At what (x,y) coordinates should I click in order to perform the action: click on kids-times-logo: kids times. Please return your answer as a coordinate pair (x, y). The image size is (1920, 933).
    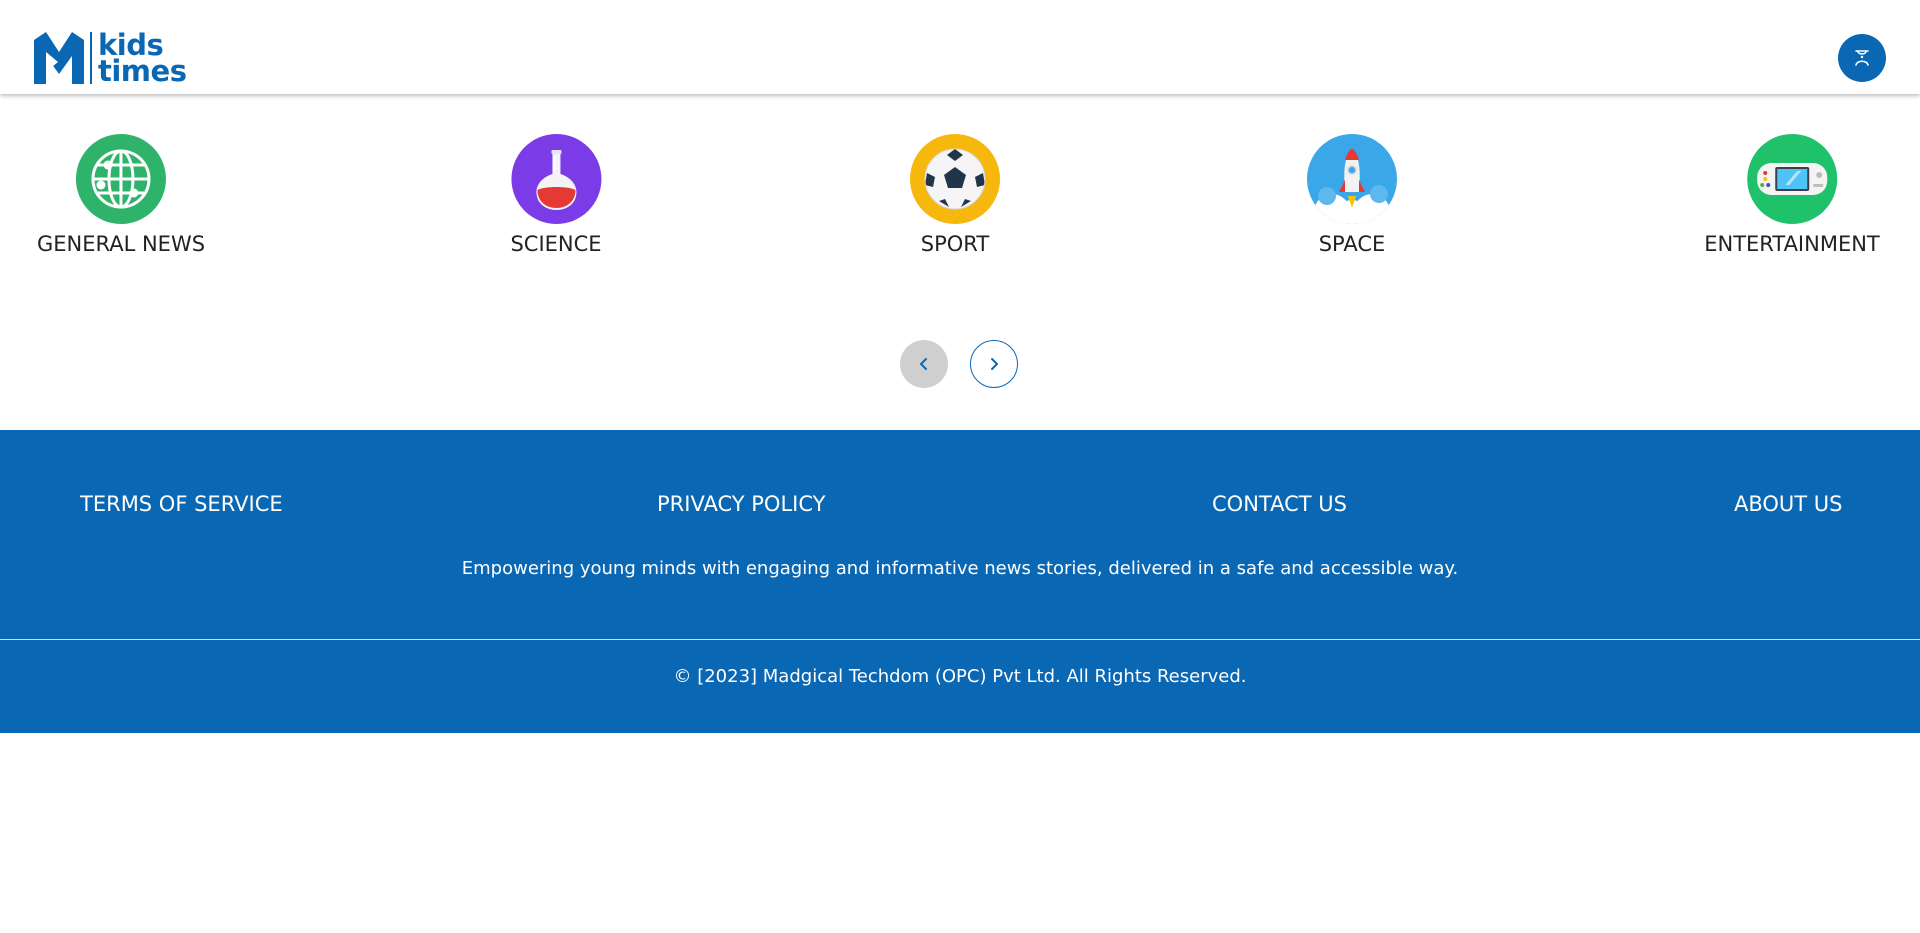
    Looking at the image, I should click on (109, 59).